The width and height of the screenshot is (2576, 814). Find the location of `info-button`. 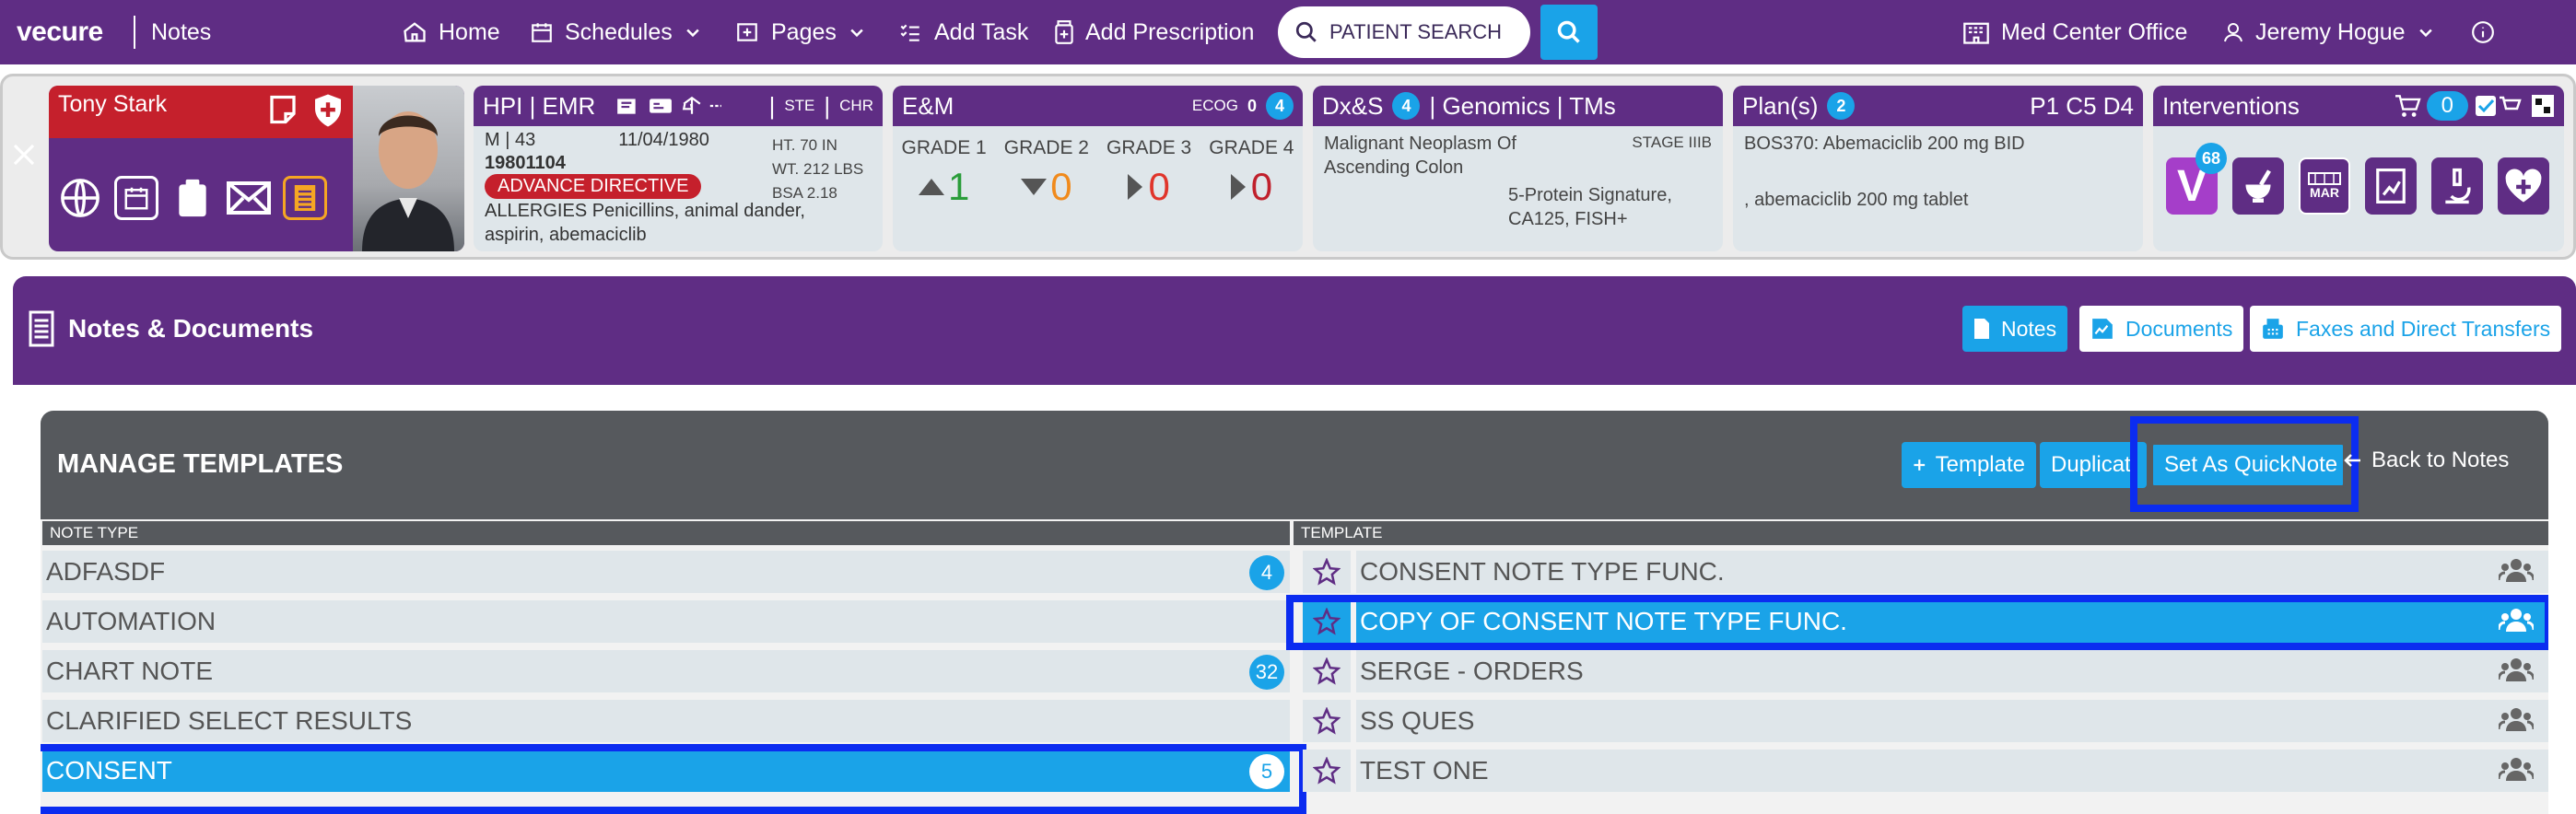

info-button is located at coordinates (2483, 32).